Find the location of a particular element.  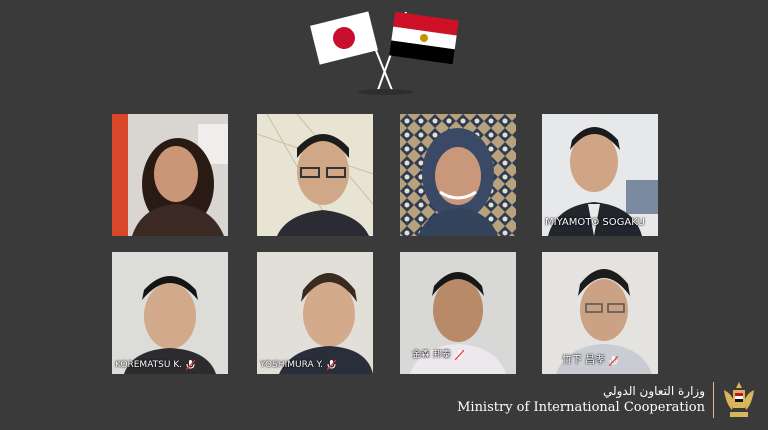

participant-tile: MIYAMOTO SOGAKU is located at coordinates (600, 175).